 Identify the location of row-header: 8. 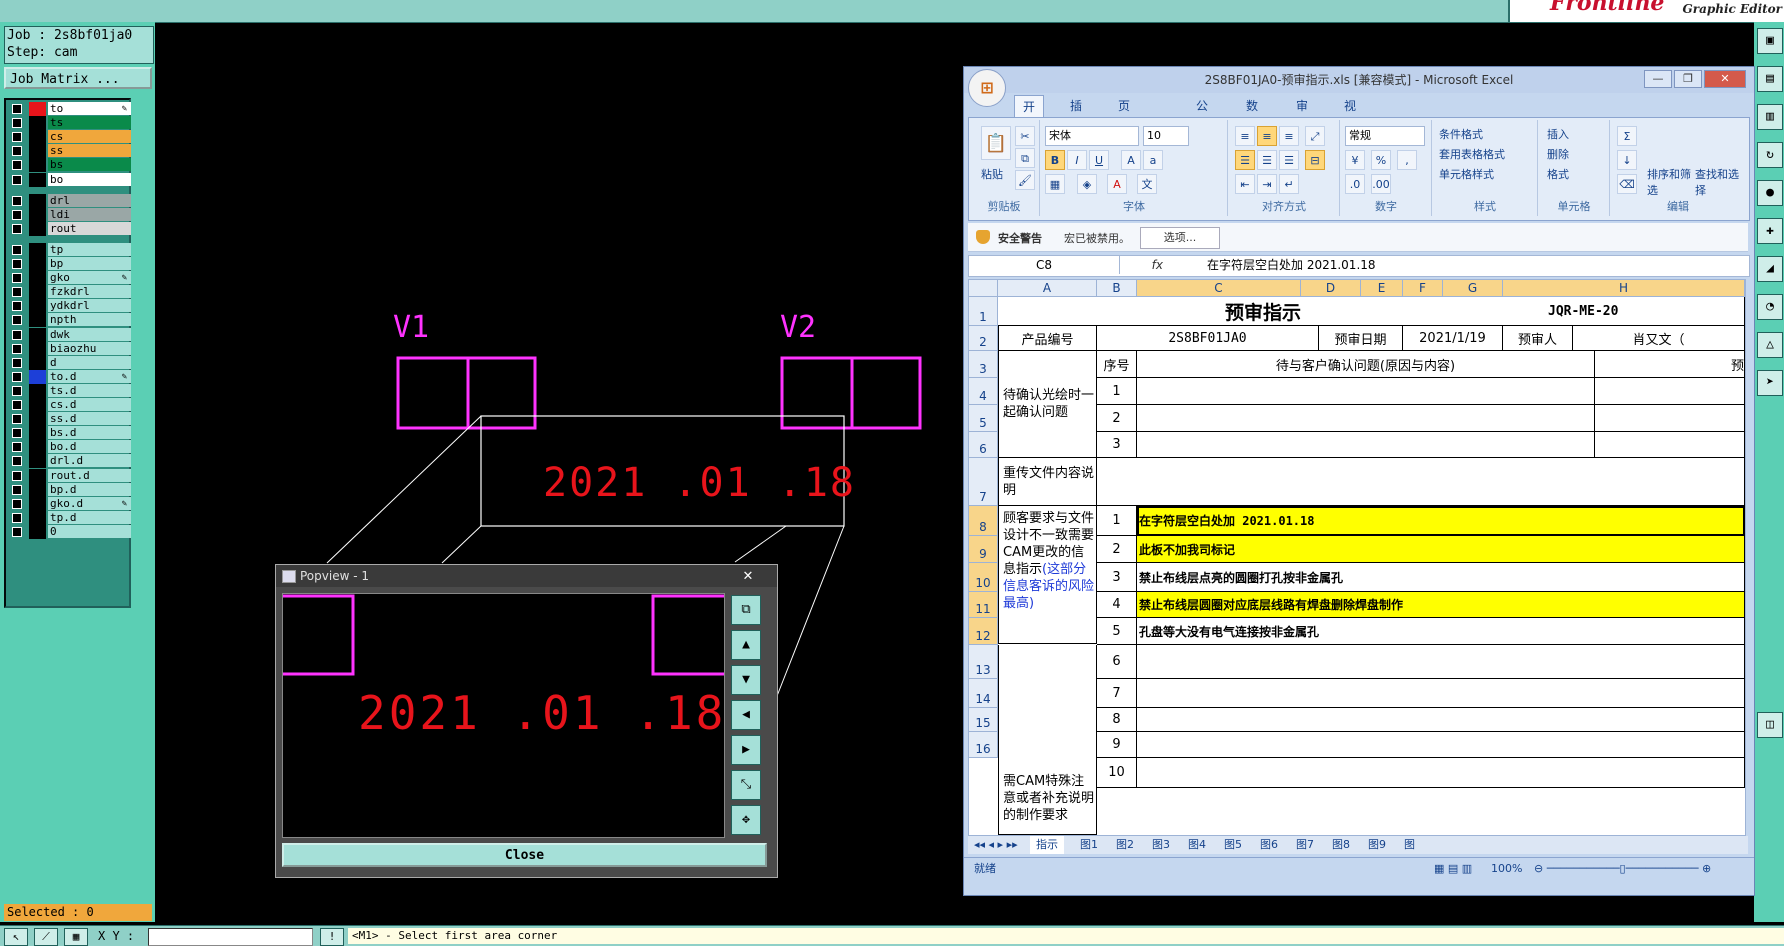
(983, 521).